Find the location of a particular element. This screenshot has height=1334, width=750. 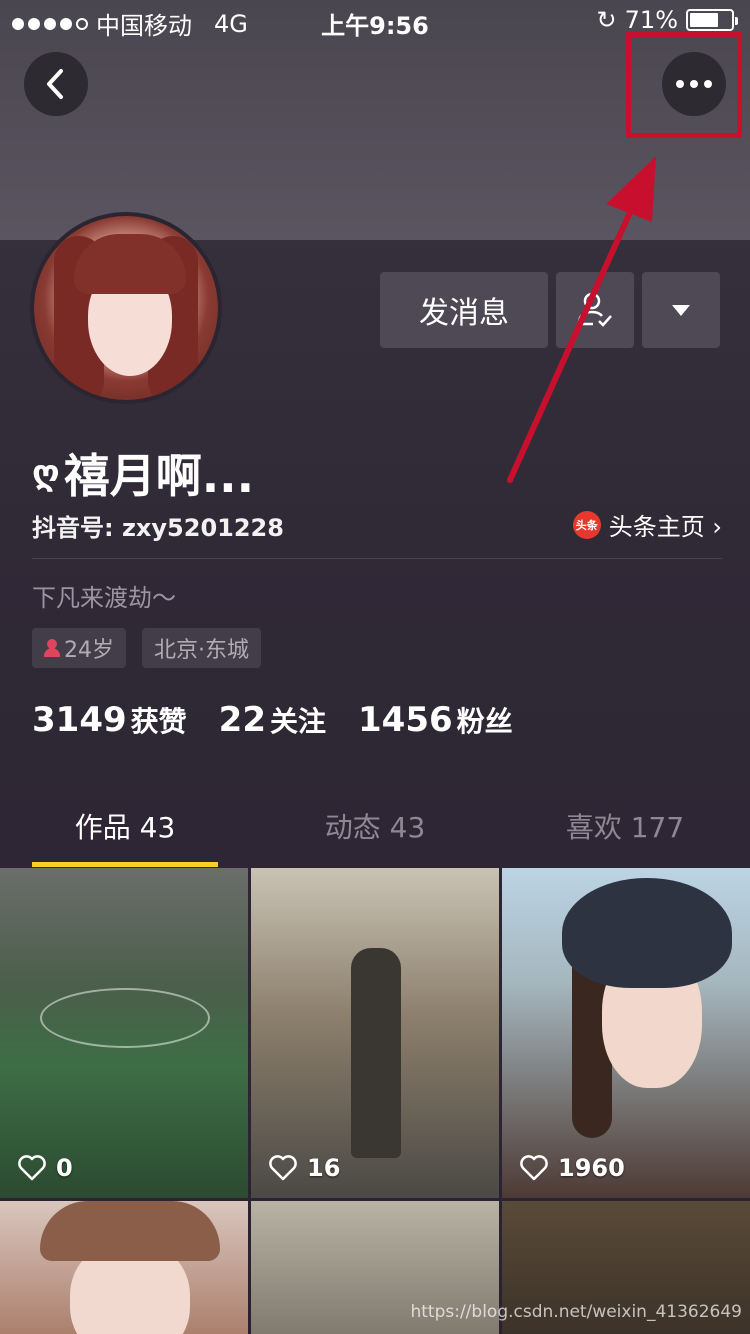

caret-down-icon is located at coordinates (681, 310).